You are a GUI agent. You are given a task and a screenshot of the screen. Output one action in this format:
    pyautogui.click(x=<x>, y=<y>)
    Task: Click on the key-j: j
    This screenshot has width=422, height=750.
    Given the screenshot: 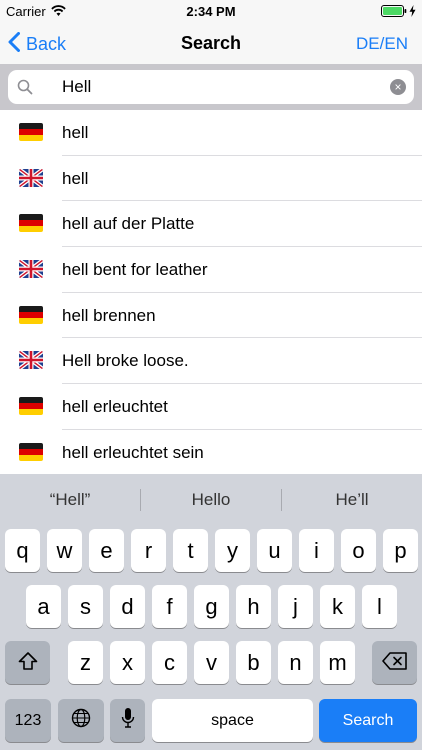 What is the action you would take?
    pyautogui.click(x=295, y=606)
    